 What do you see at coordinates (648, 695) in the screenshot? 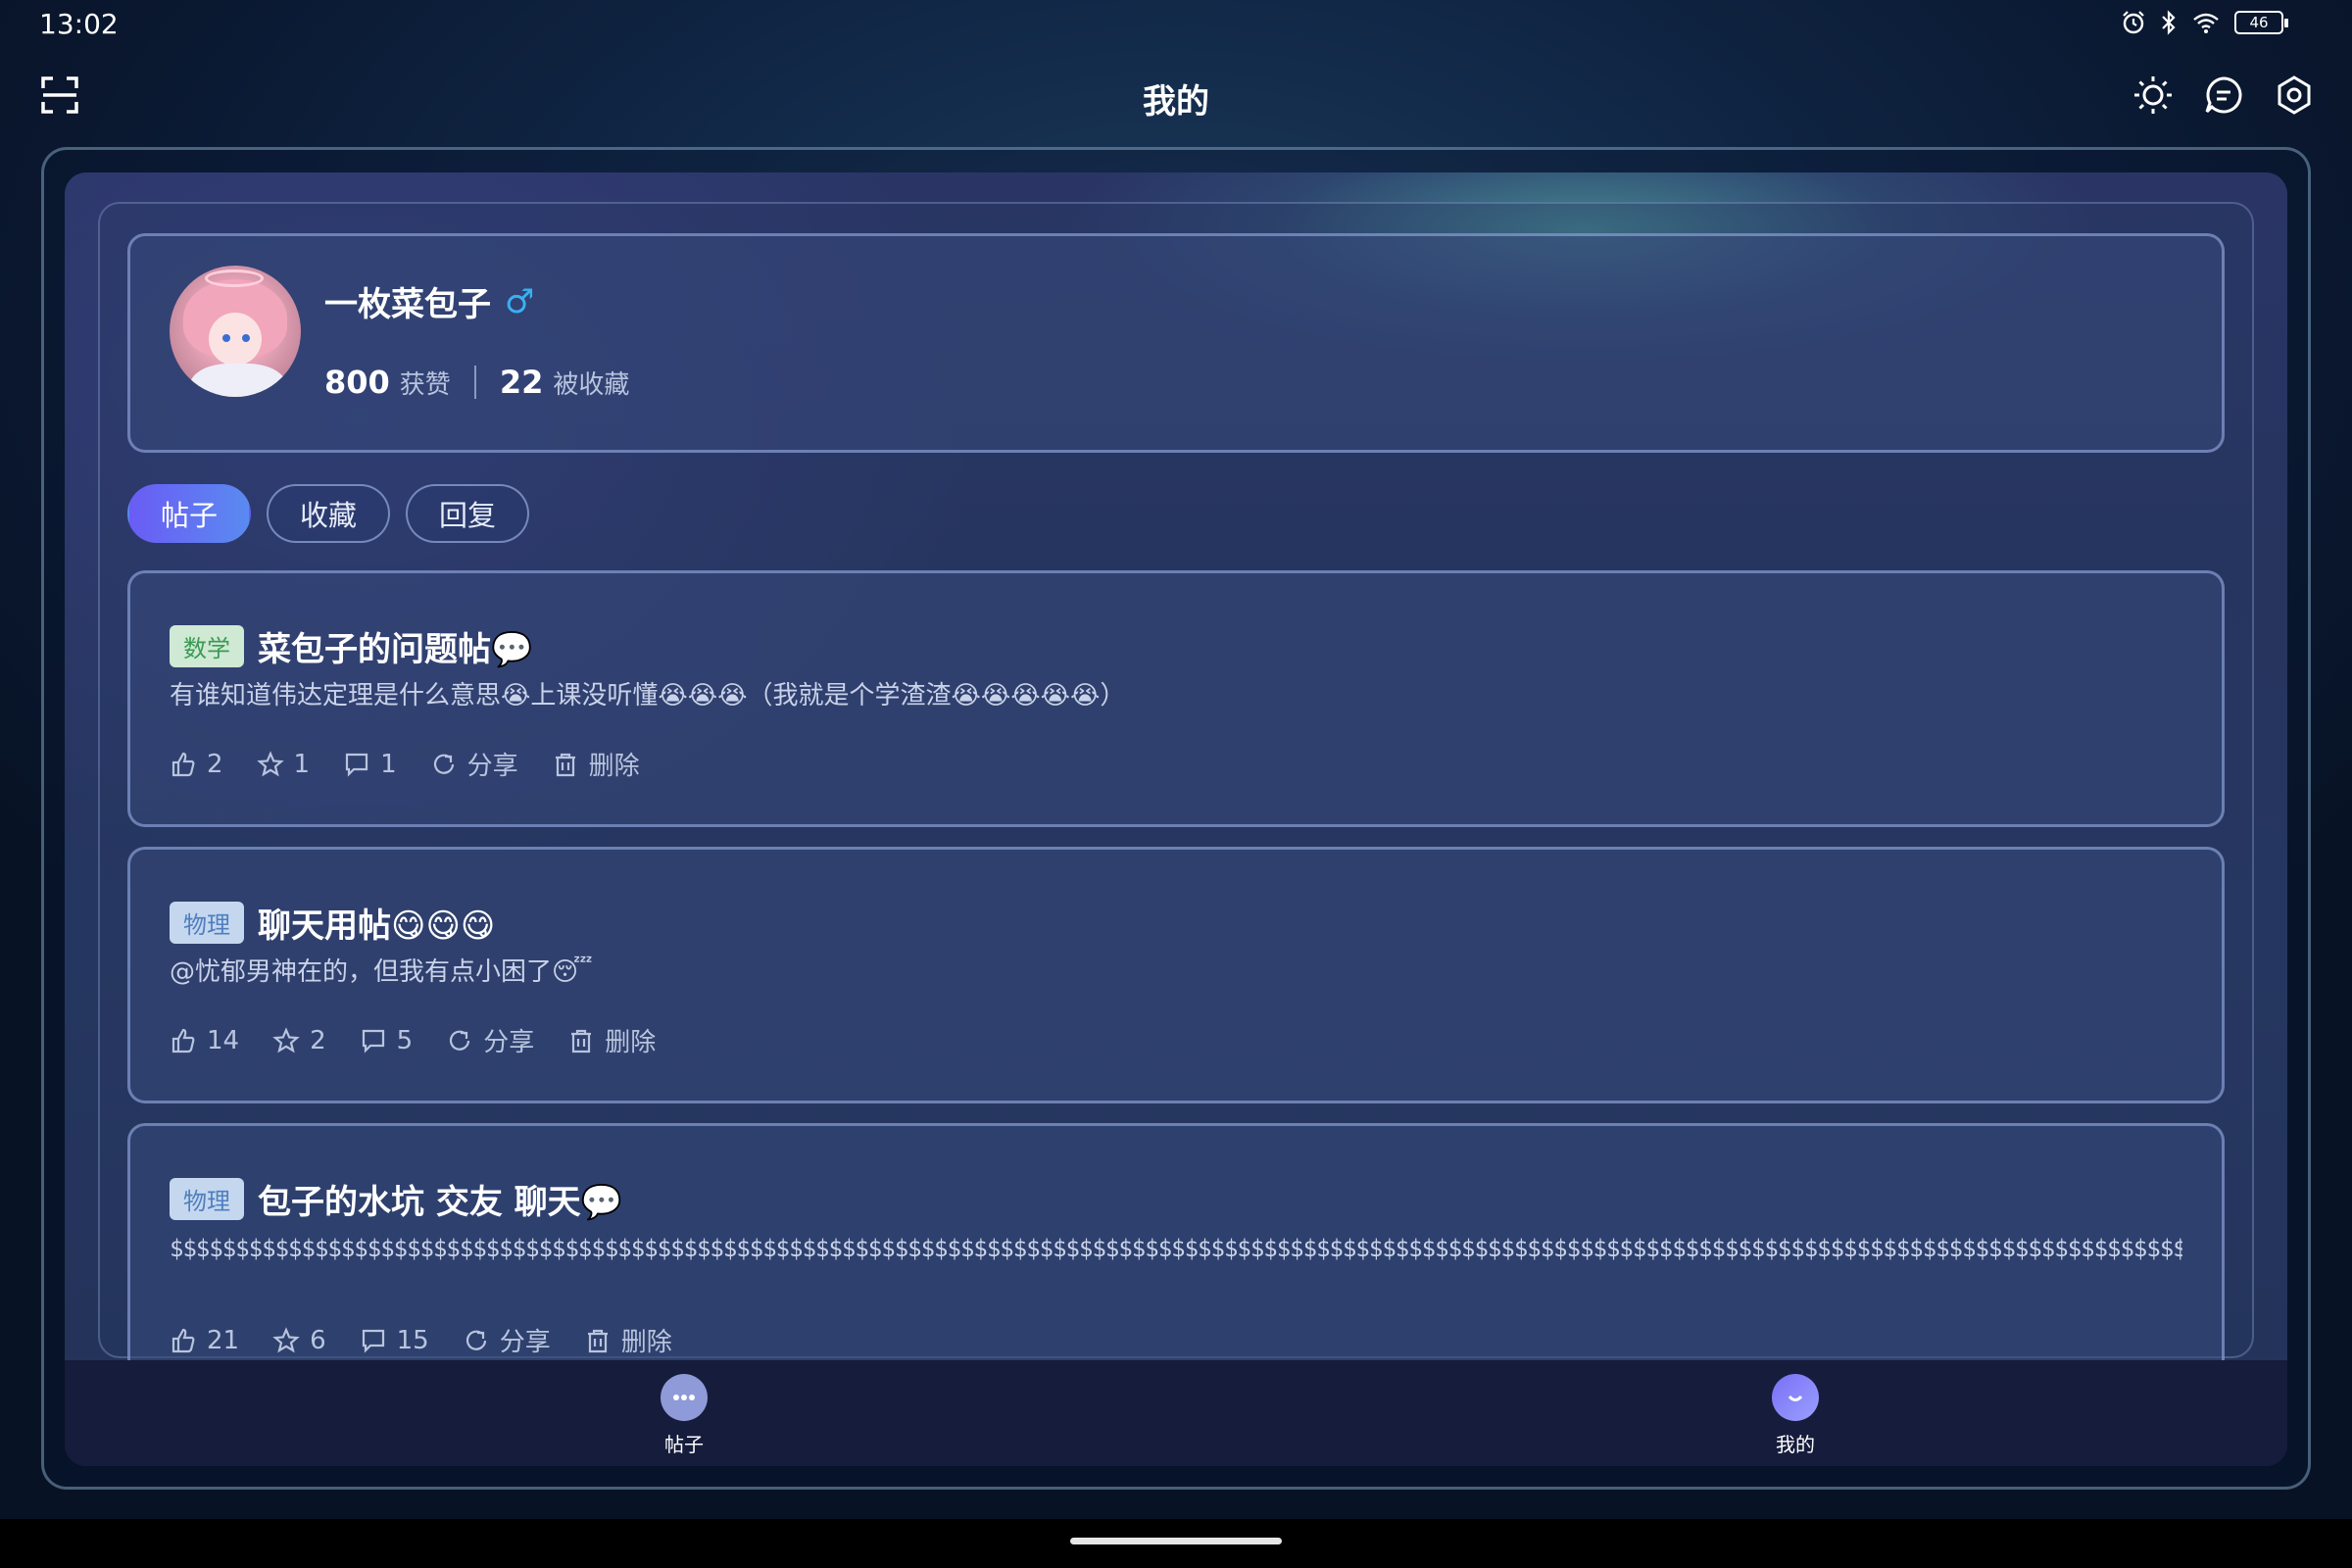
I see `post-body: 有谁知道伟达定理是什么意思😭上课没听懂😭😭😭（我就是个学渣渣😭😭😭😭😭）` at bounding box center [648, 695].